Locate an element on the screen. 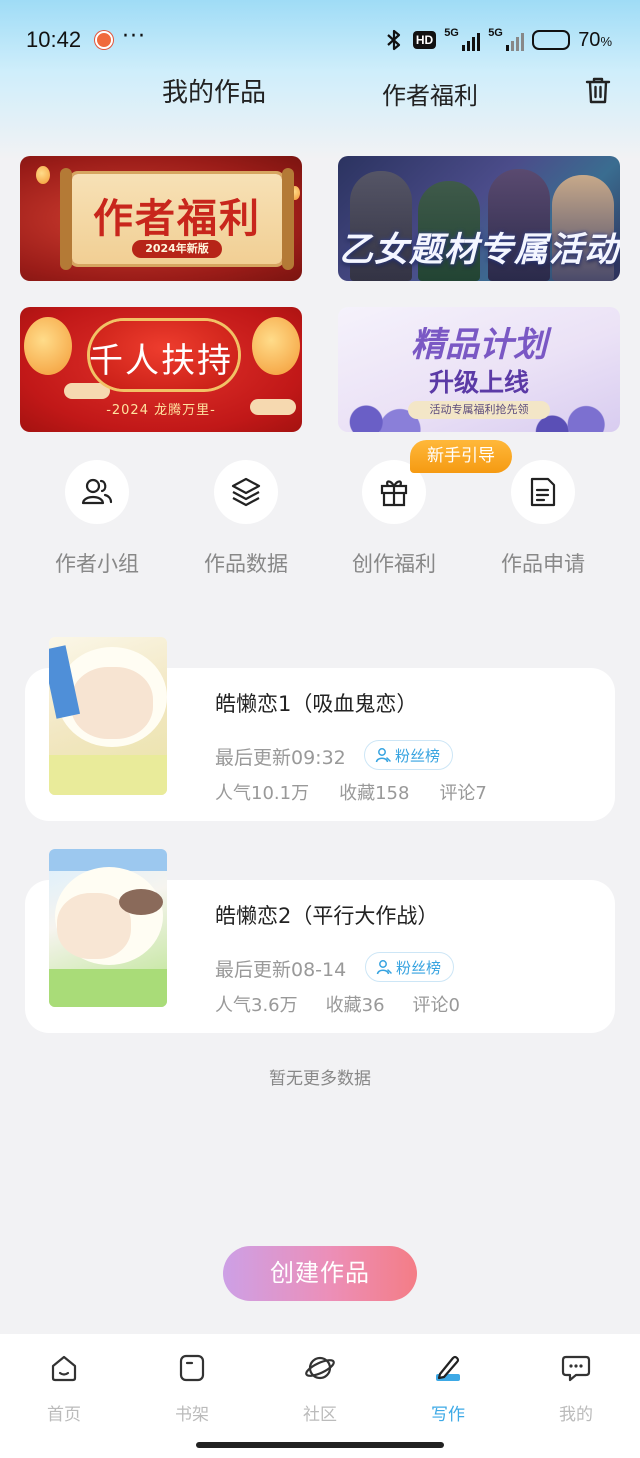 Image resolution: width=640 pixels, height=1458 pixels. work-favorites: 收藏158 is located at coordinates (374, 793).